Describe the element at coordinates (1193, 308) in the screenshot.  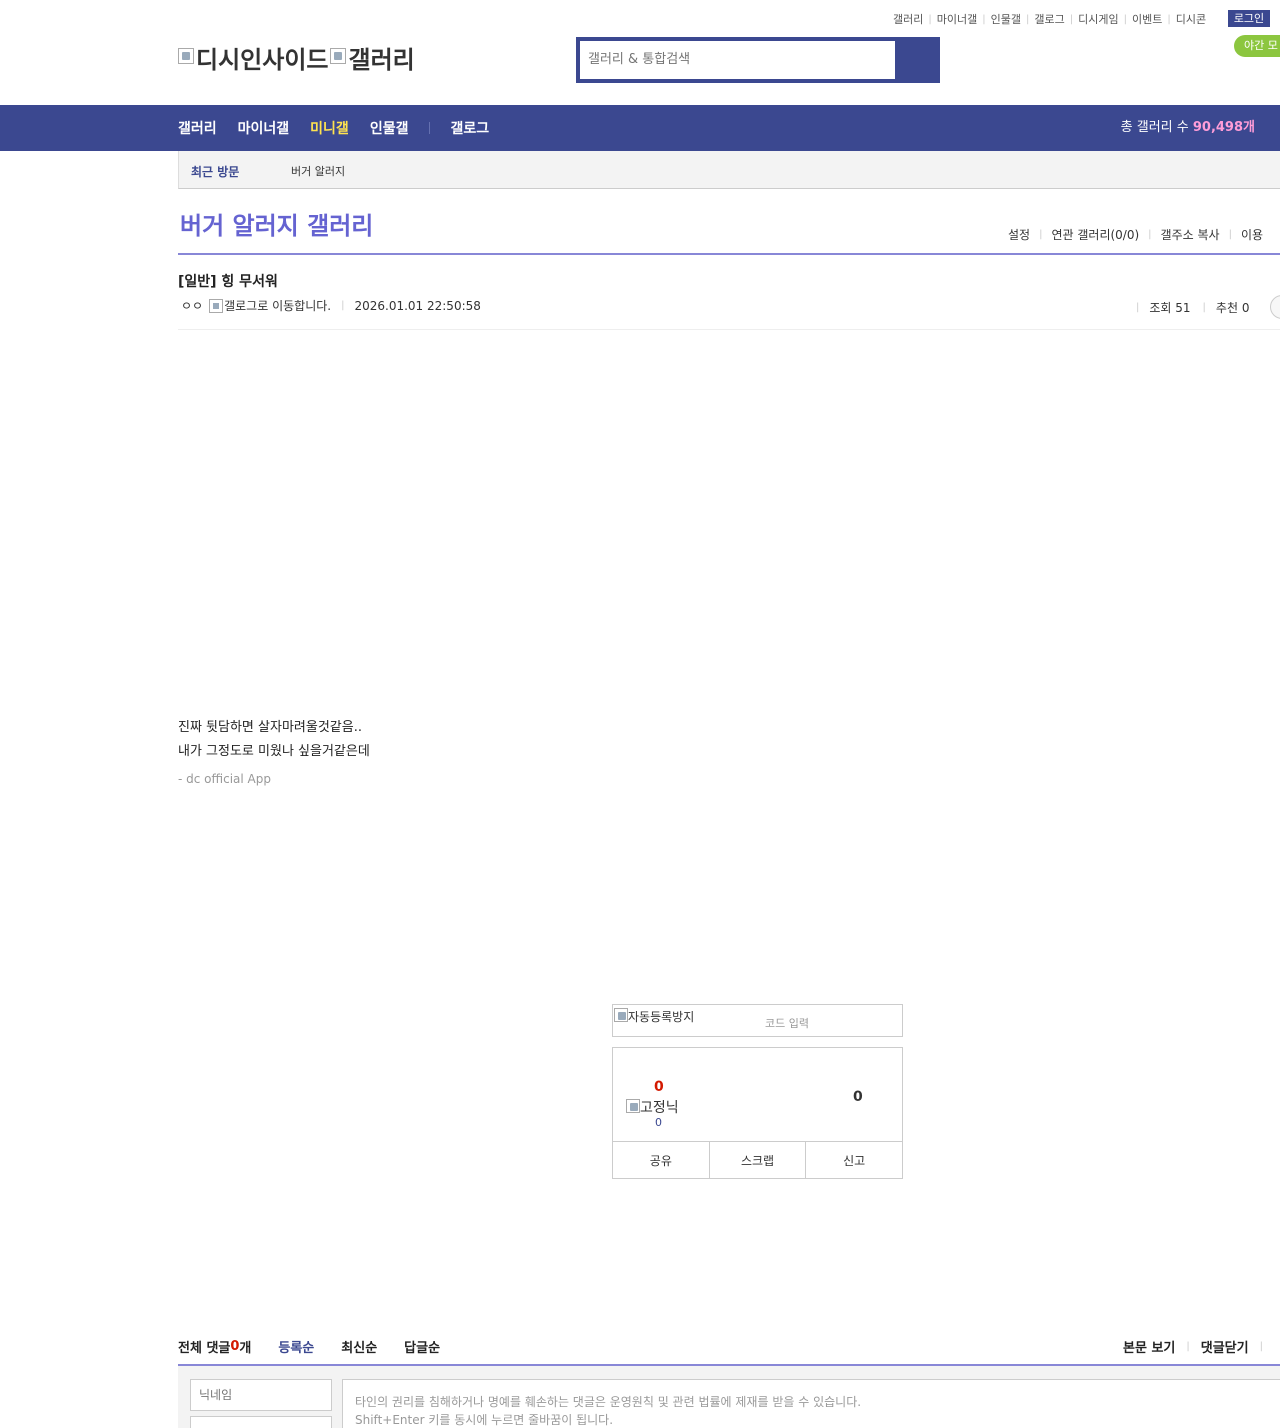
I see `post-stats: | 조회 51 | 추천 0` at that location.